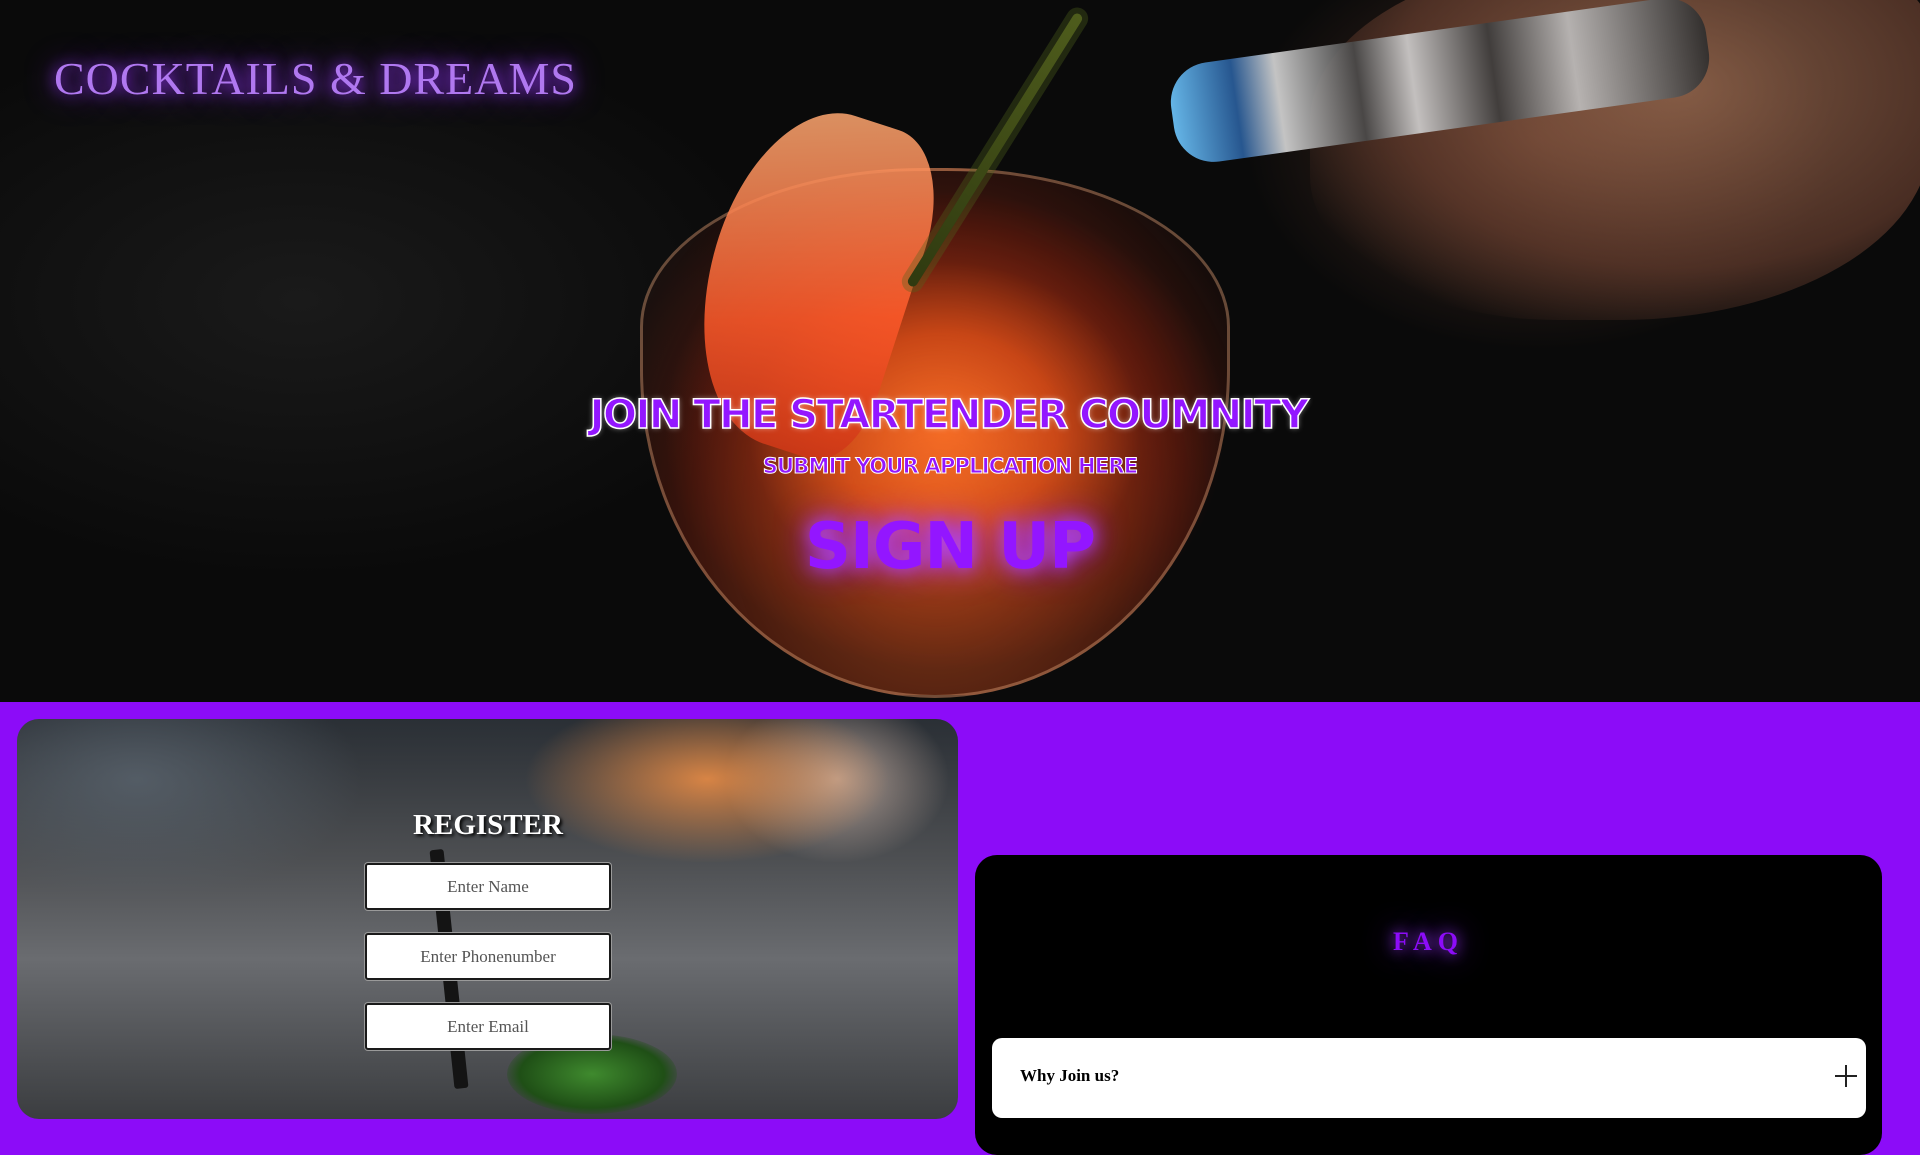 The width and height of the screenshot is (1920, 1155). I want to click on phone-field, so click(488, 956).